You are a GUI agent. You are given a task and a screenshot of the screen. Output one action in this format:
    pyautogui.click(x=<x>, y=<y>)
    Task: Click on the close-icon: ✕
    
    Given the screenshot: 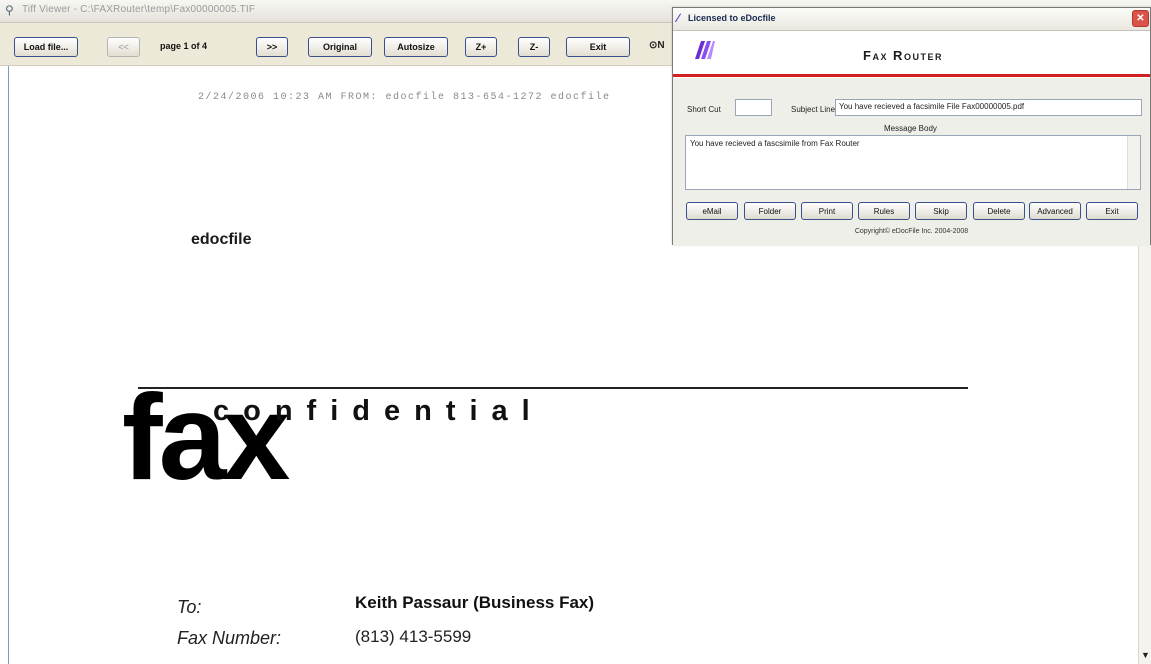 What is the action you would take?
    pyautogui.click(x=1140, y=18)
    